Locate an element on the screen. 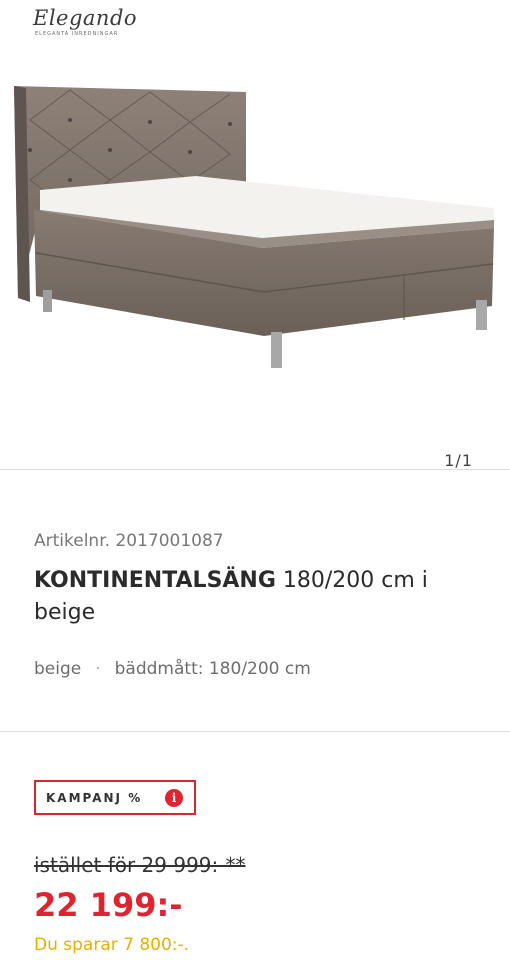  brand-logo: Elegando ELEGANTA INREDNINGAR is located at coordinates (85, 23).